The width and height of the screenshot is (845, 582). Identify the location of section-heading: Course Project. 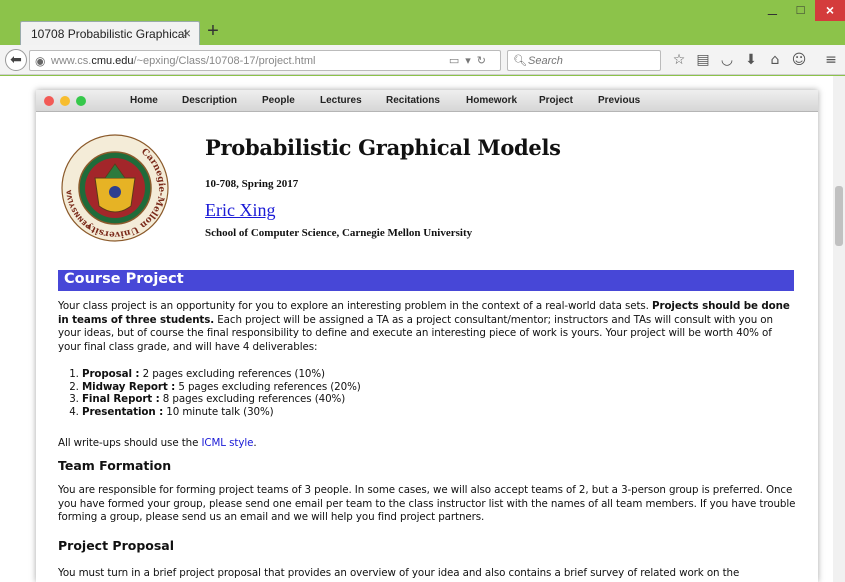
(426, 280).